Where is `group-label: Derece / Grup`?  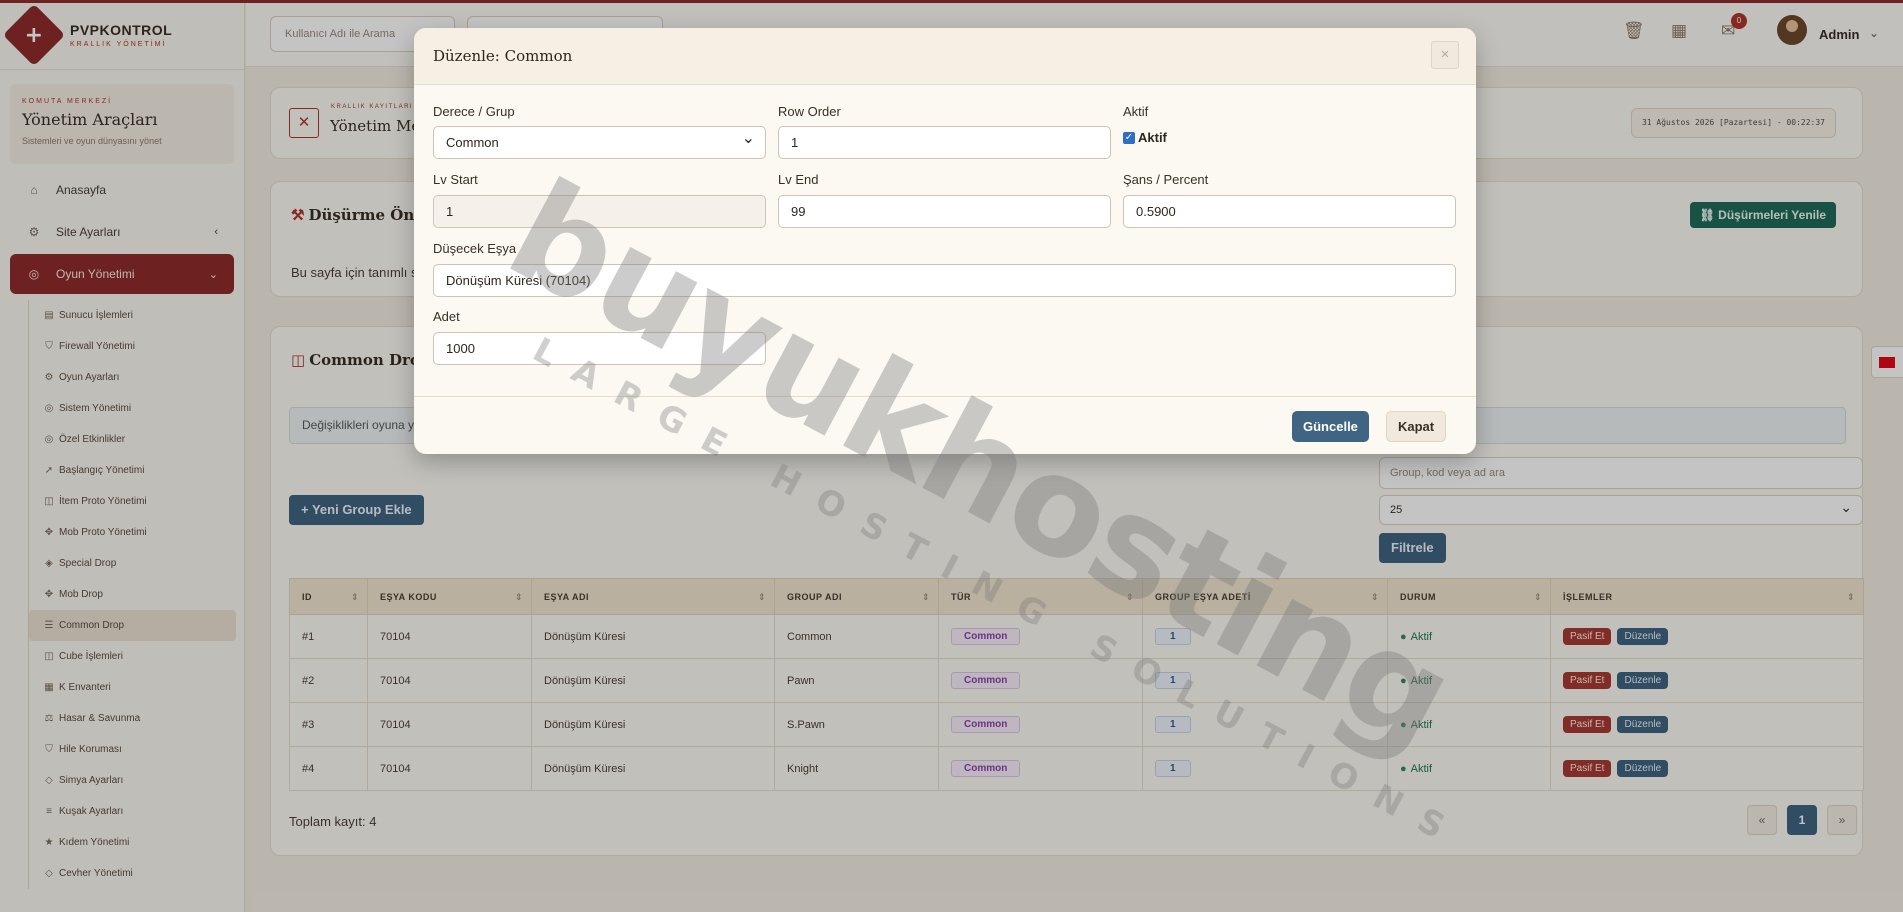 group-label: Derece / Grup is located at coordinates (474, 111).